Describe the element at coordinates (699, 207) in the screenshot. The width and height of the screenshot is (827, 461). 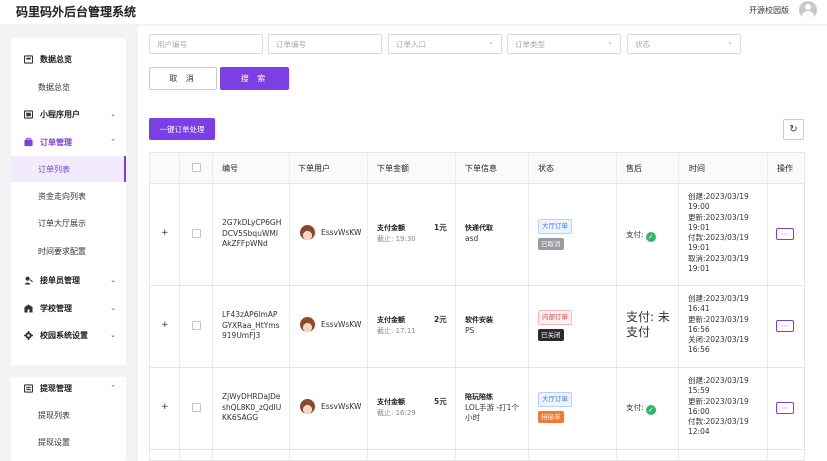
I see `time-line: 19:00` at that location.